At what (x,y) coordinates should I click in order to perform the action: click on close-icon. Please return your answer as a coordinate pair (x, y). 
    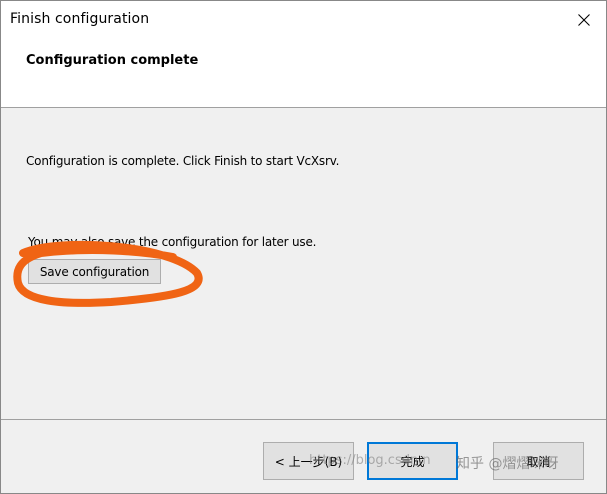
    Looking at the image, I should click on (584, 19).